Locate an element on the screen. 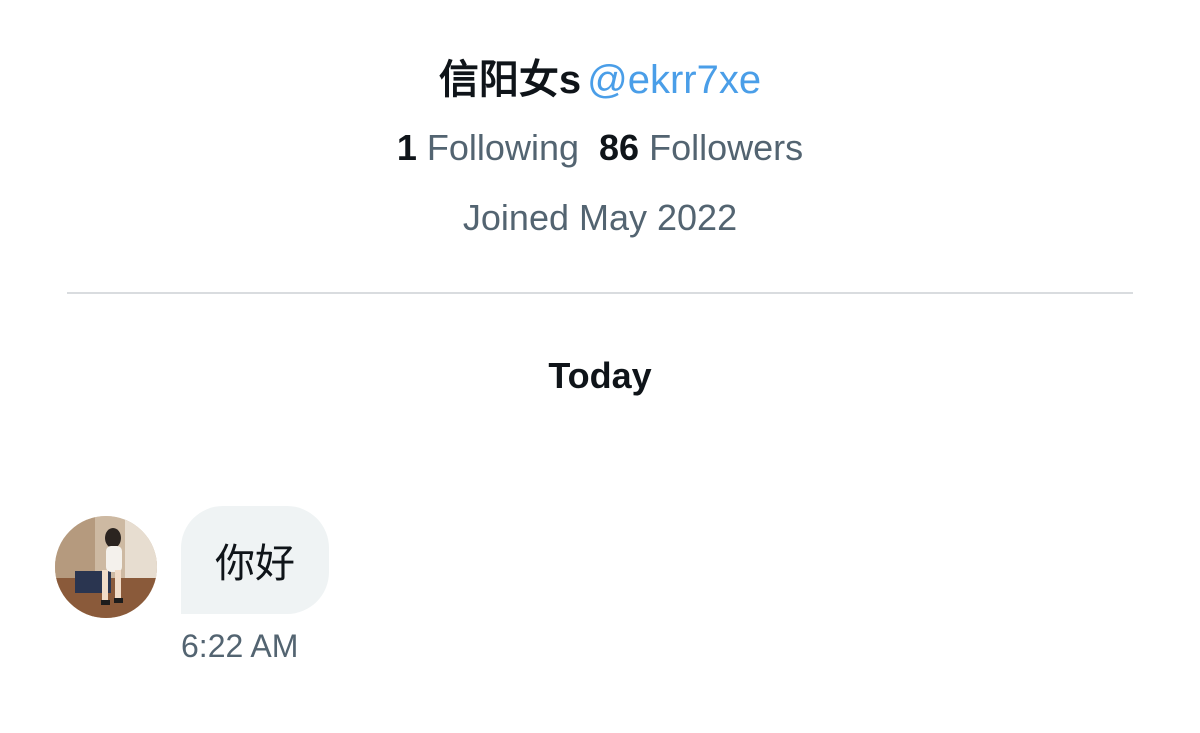 Image resolution: width=1200 pixels, height=733 pixels. profile-name-line: 信阳女s @ekrr7xe is located at coordinates (600, 80).